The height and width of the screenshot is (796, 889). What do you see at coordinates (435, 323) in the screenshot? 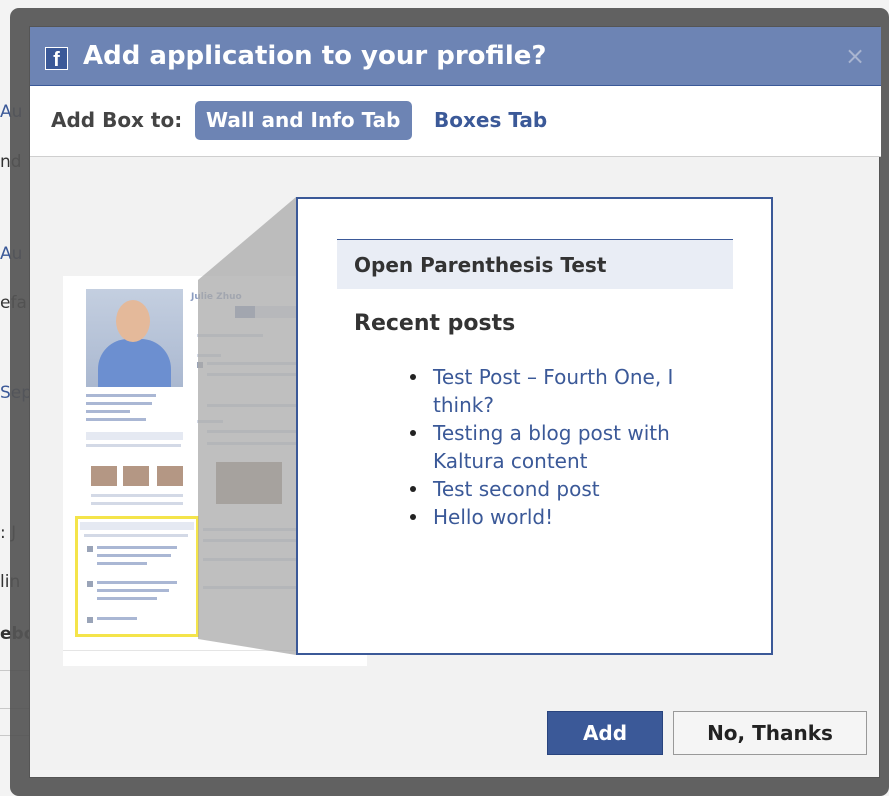
I see `preview-section-title: Recent posts` at bounding box center [435, 323].